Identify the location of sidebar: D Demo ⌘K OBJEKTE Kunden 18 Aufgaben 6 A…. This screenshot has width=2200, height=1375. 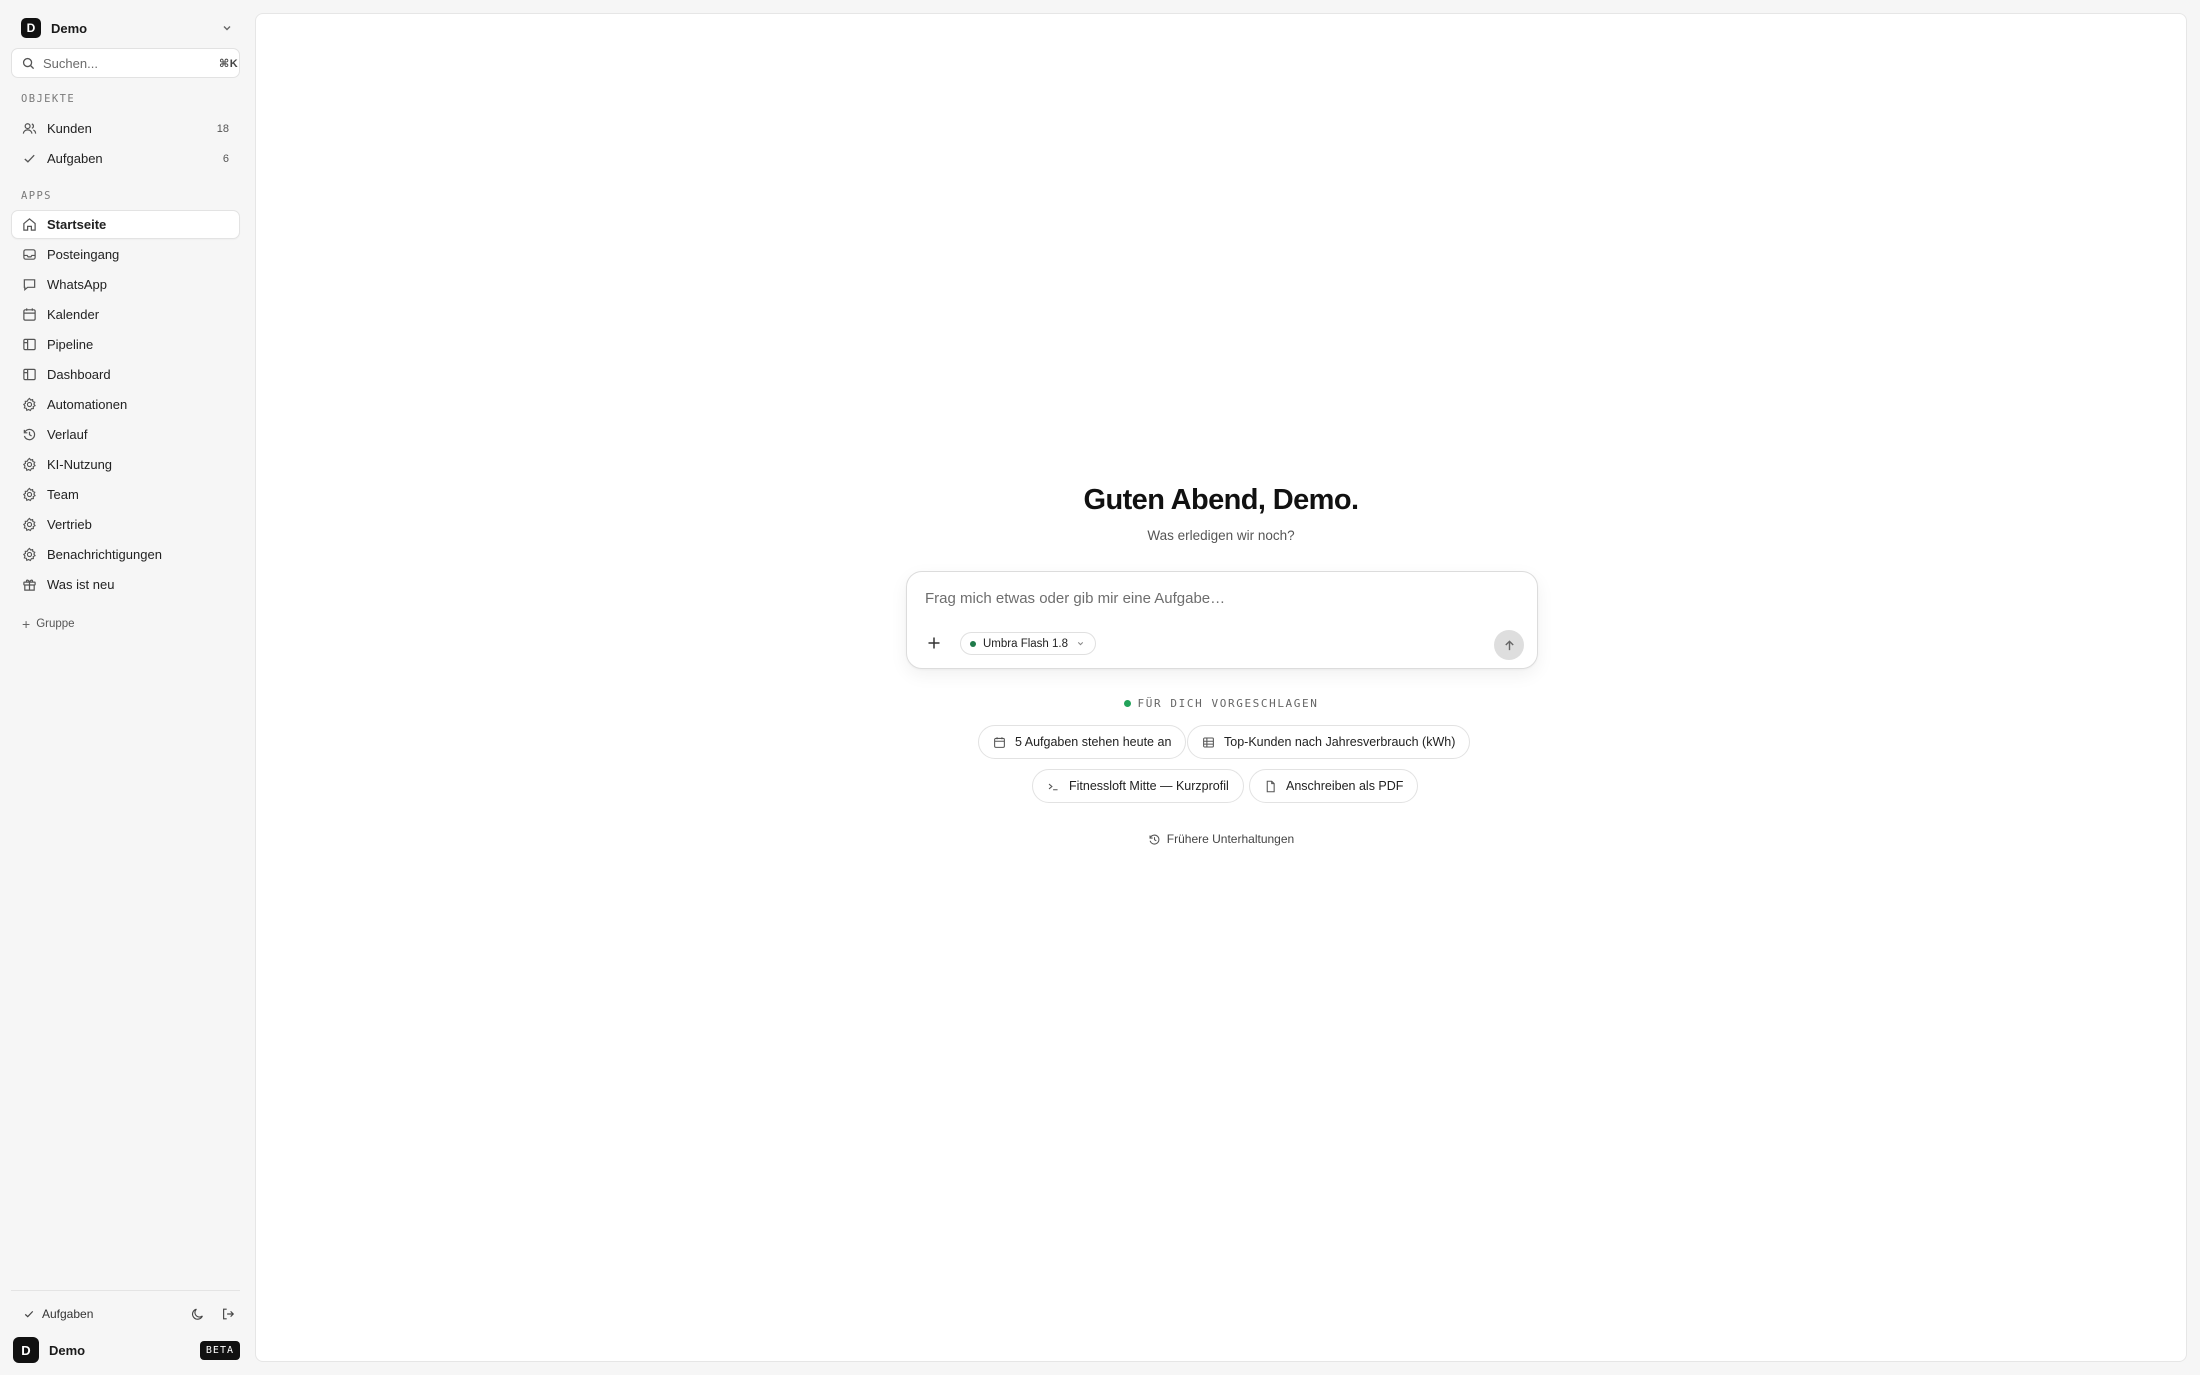
(127, 687).